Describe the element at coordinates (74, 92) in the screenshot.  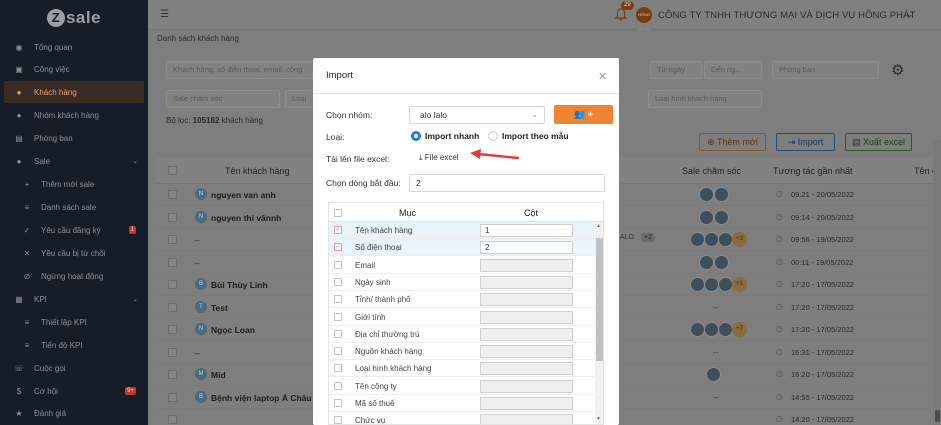
I see `sidebar-item-2: ● Khách hàng` at that location.